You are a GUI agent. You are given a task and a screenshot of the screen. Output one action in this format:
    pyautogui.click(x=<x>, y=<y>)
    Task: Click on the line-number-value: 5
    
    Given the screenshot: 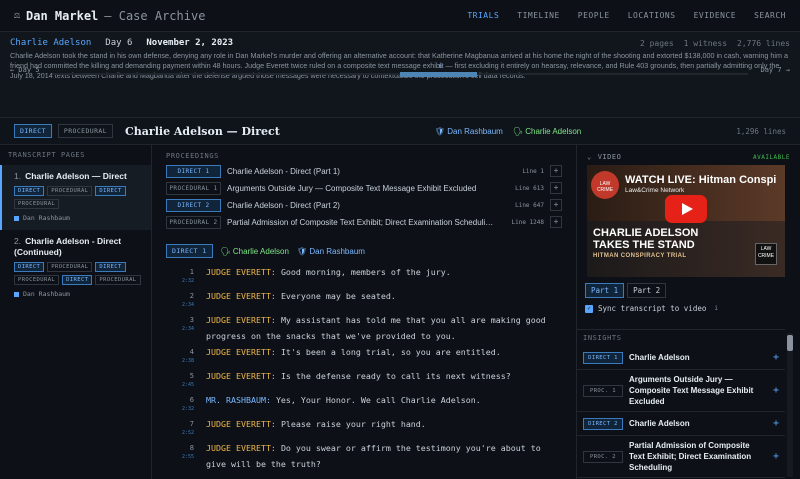 What is the action you would take?
    pyautogui.click(x=191, y=376)
    